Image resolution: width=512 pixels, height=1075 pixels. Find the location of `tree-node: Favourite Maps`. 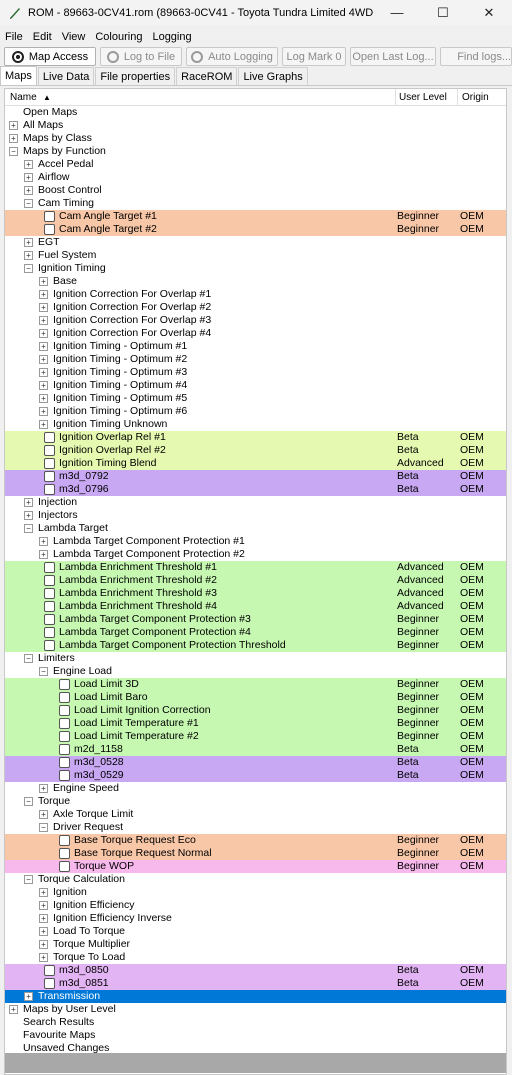

tree-node: Favourite Maps is located at coordinates (255, 1035).